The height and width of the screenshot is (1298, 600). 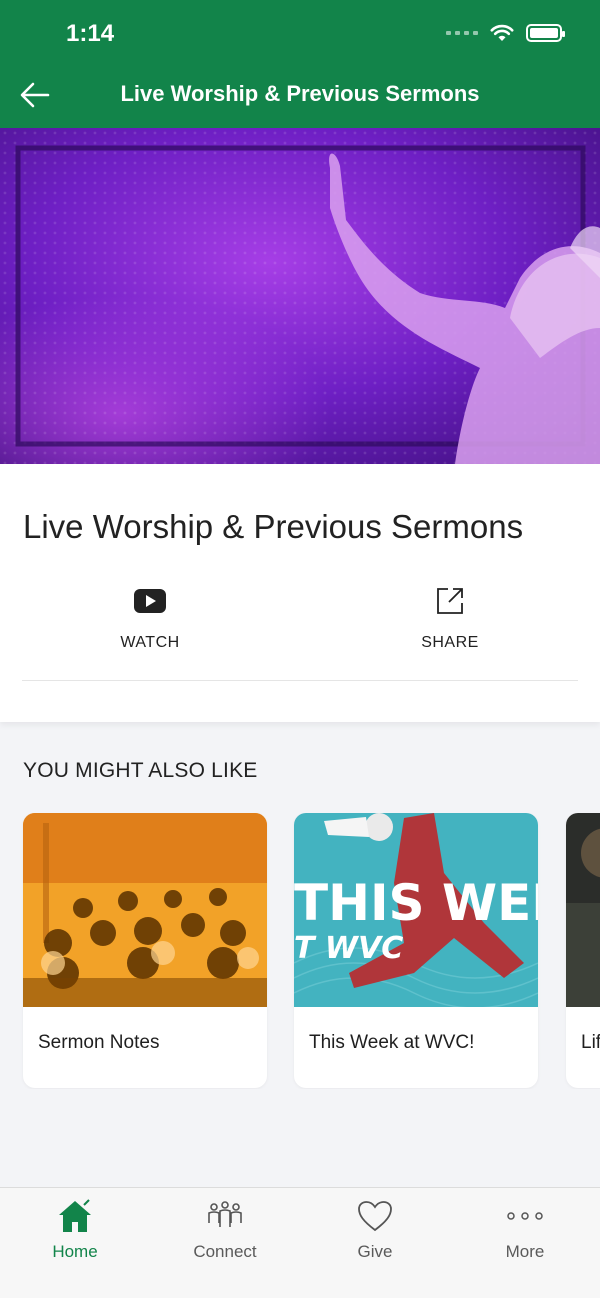 What do you see at coordinates (525, 1229) in the screenshot?
I see `tab-more: More` at bounding box center [525, 1229].